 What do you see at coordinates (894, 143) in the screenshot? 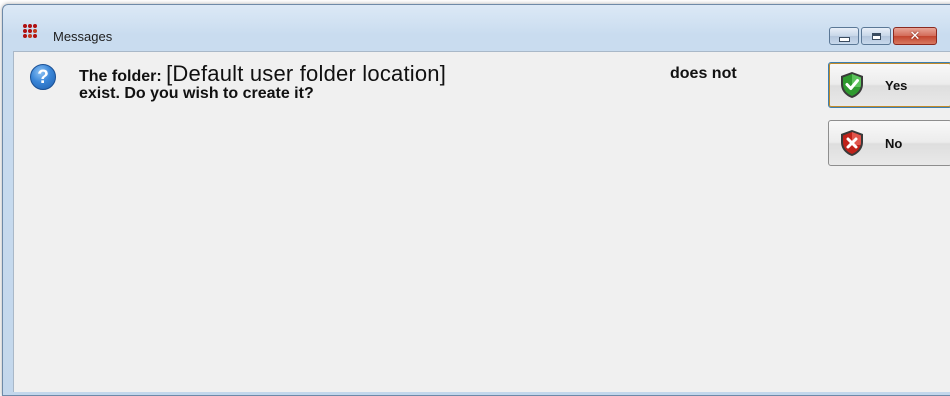
I see `no-label: No` at bounding box center [894, 143].